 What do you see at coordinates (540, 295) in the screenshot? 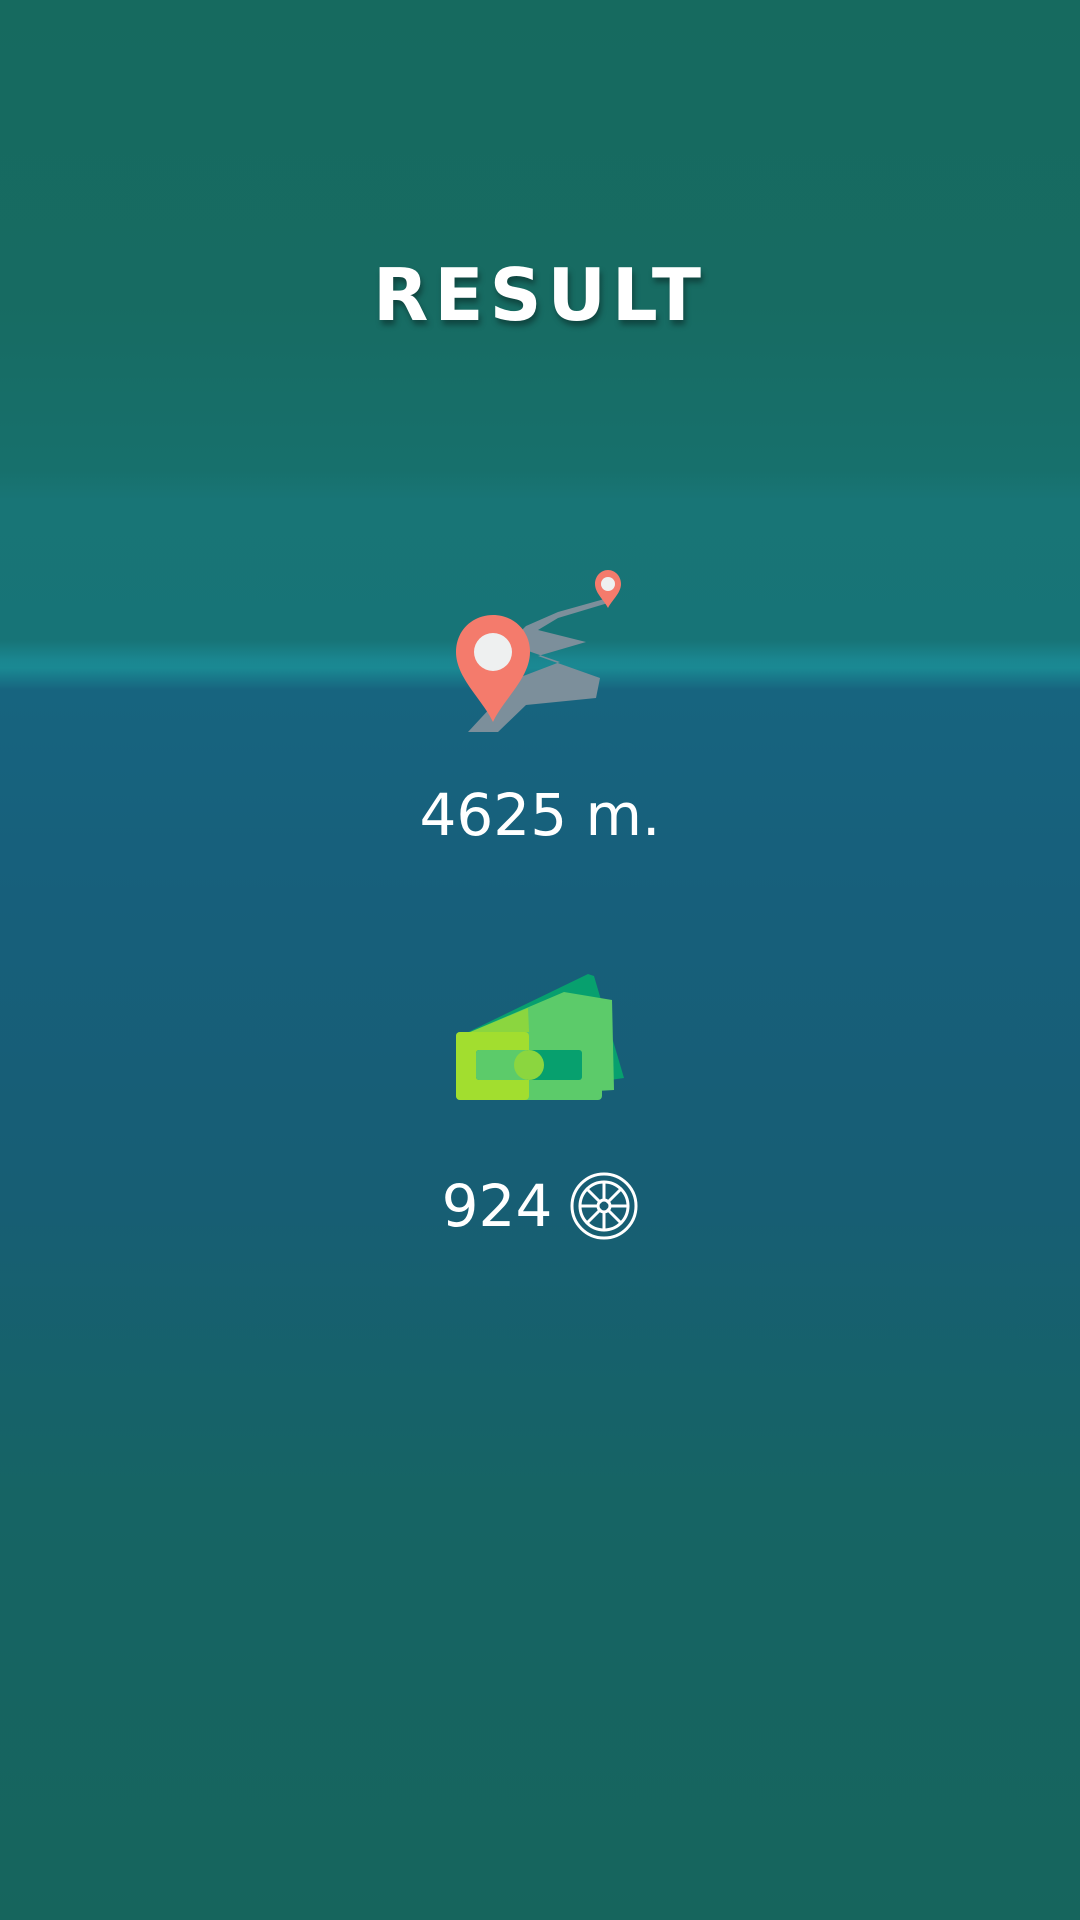
I see `result-title: RESULT` at bounding box center [540, 295].